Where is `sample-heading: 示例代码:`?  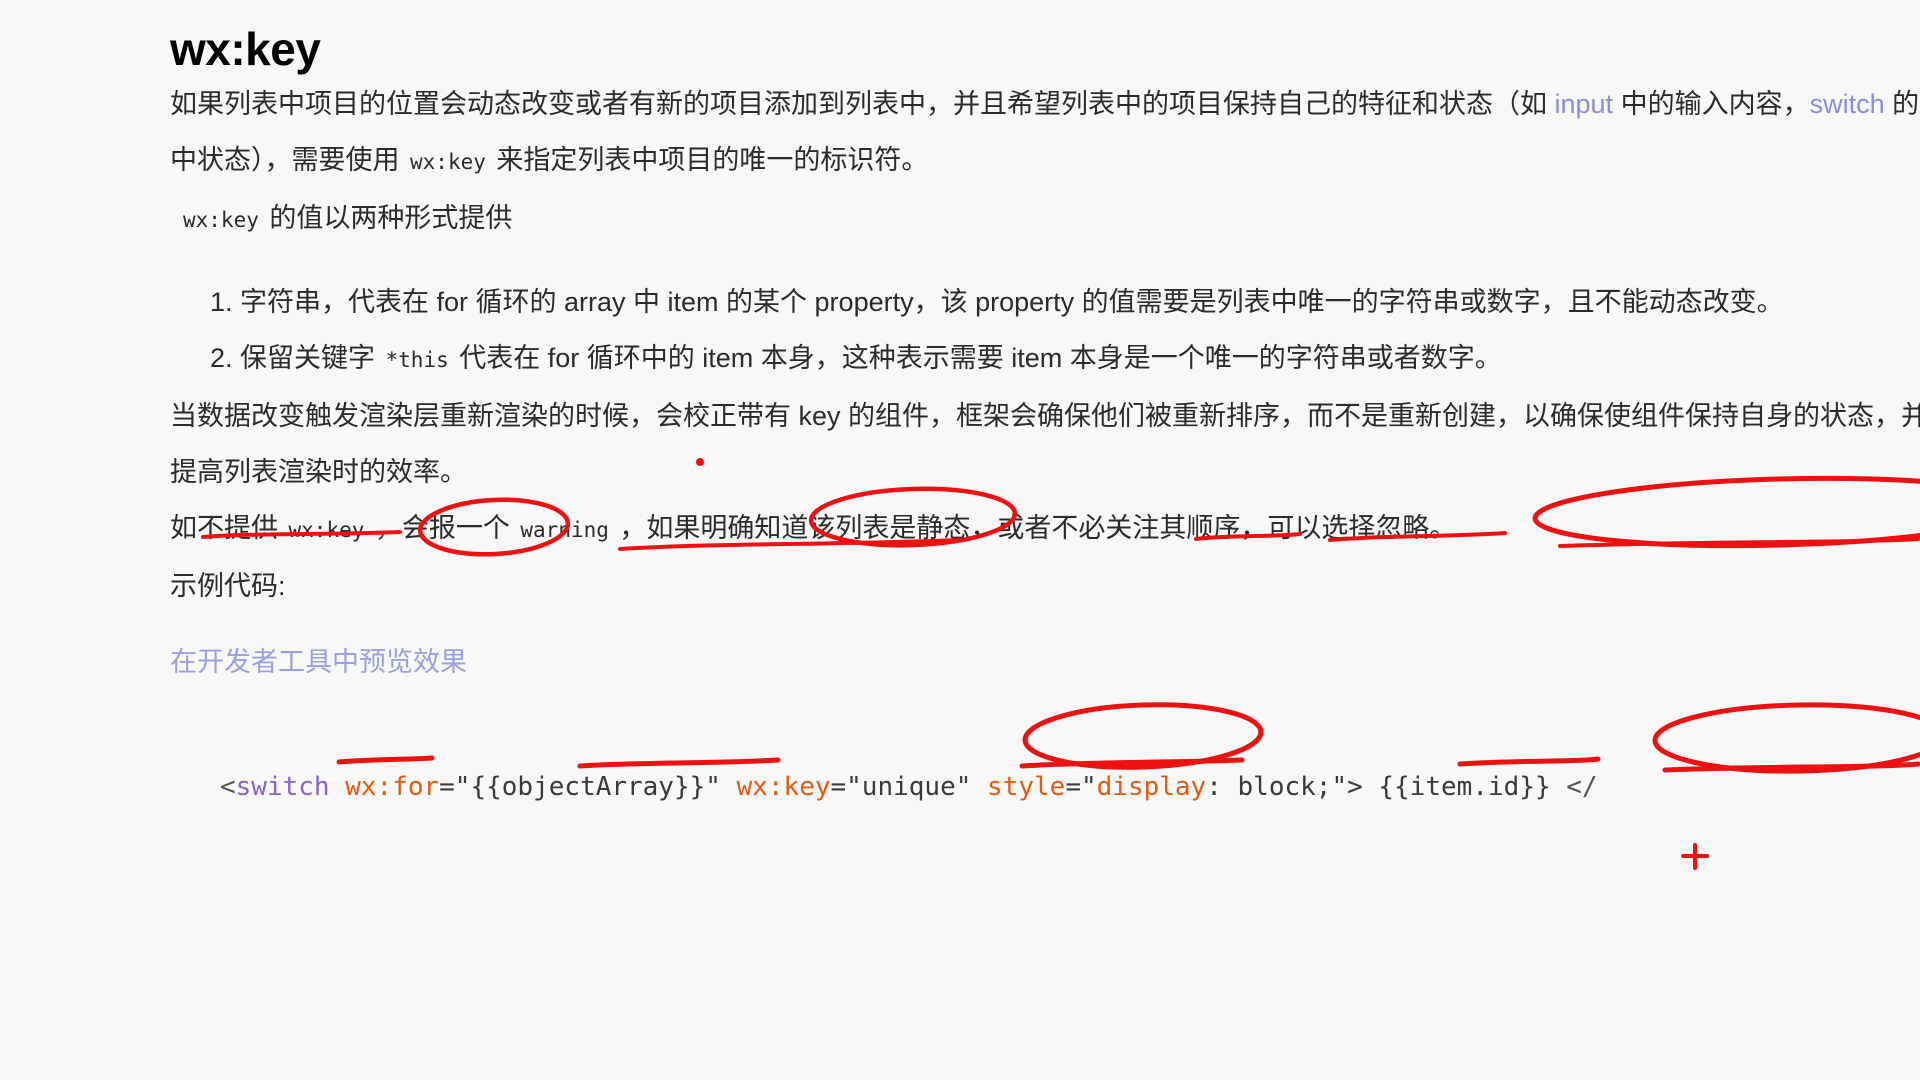 sample-heading: 示例代码: is located at coordinates (228, 586).